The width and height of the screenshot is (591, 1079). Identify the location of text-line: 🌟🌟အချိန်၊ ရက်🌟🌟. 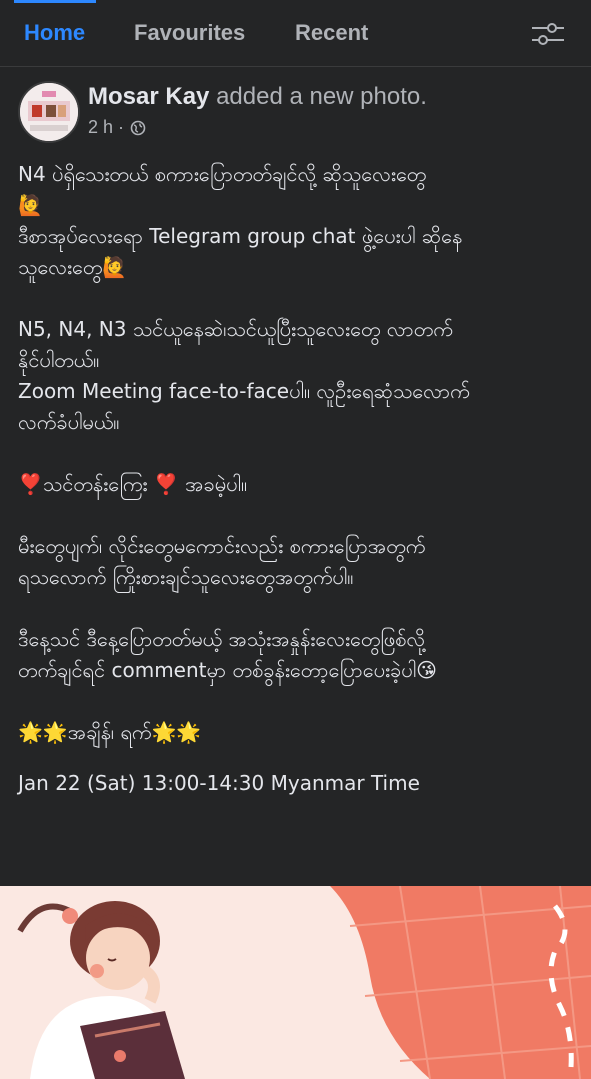
(110, 732).